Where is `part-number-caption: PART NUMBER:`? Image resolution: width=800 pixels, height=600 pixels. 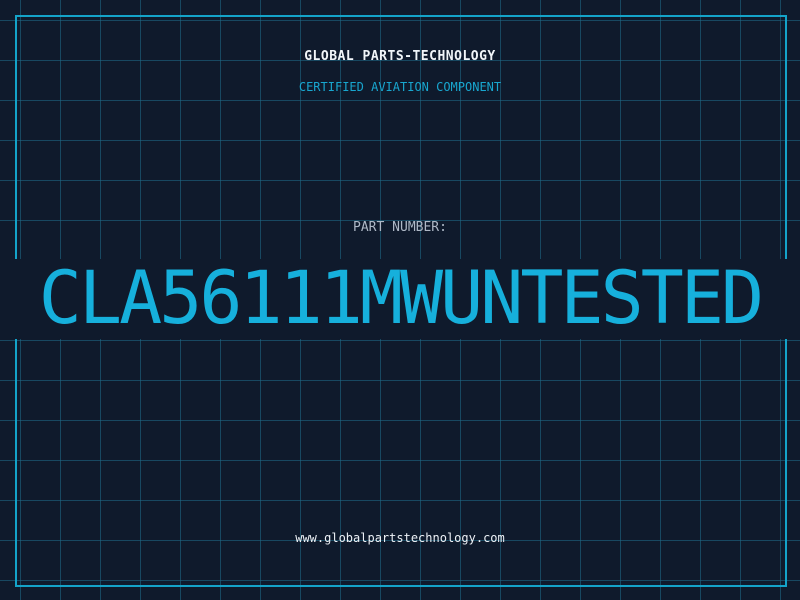 part-number-caption: PART NUMBER: is located at coordinates (400, 227).